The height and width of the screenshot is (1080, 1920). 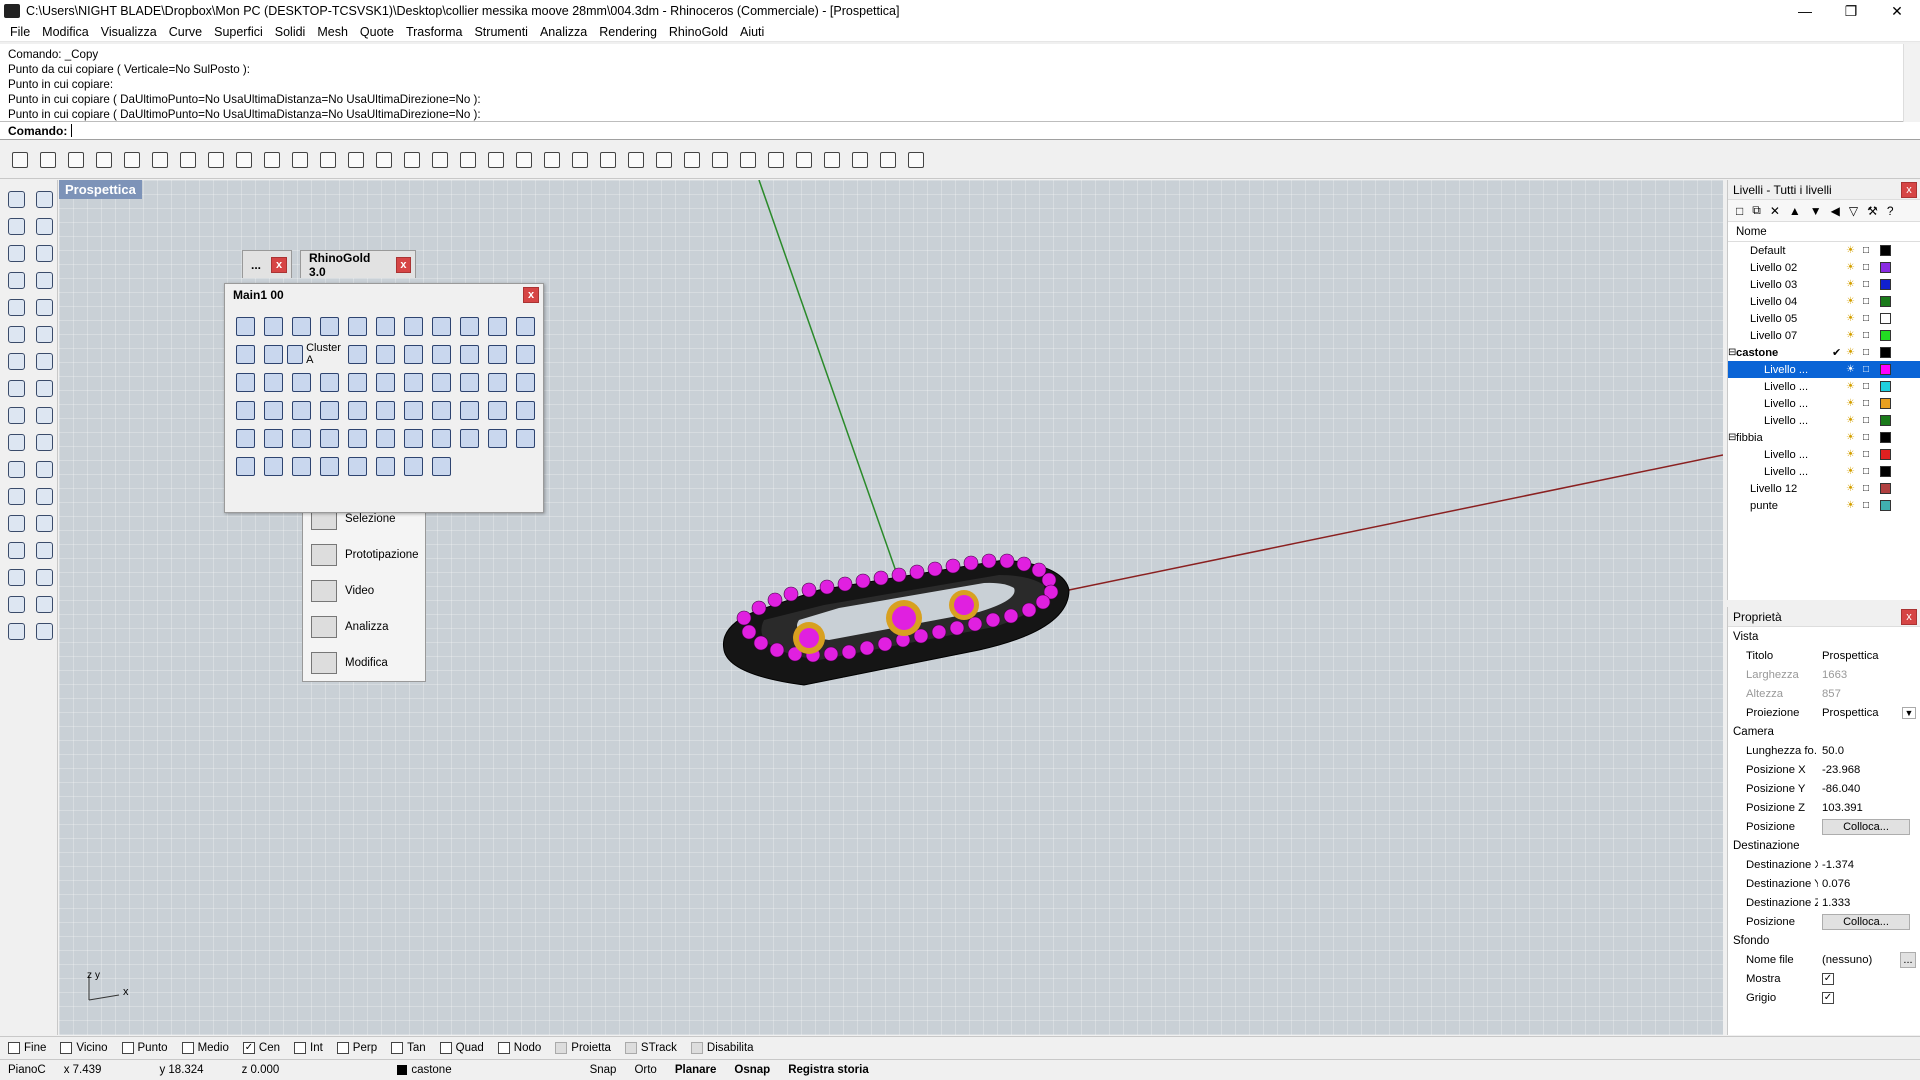 What do you see at coordinates (525, 354) in the screenshot?
I see `rhinogold-tool-21-icon` at bounding box center [525, 354].